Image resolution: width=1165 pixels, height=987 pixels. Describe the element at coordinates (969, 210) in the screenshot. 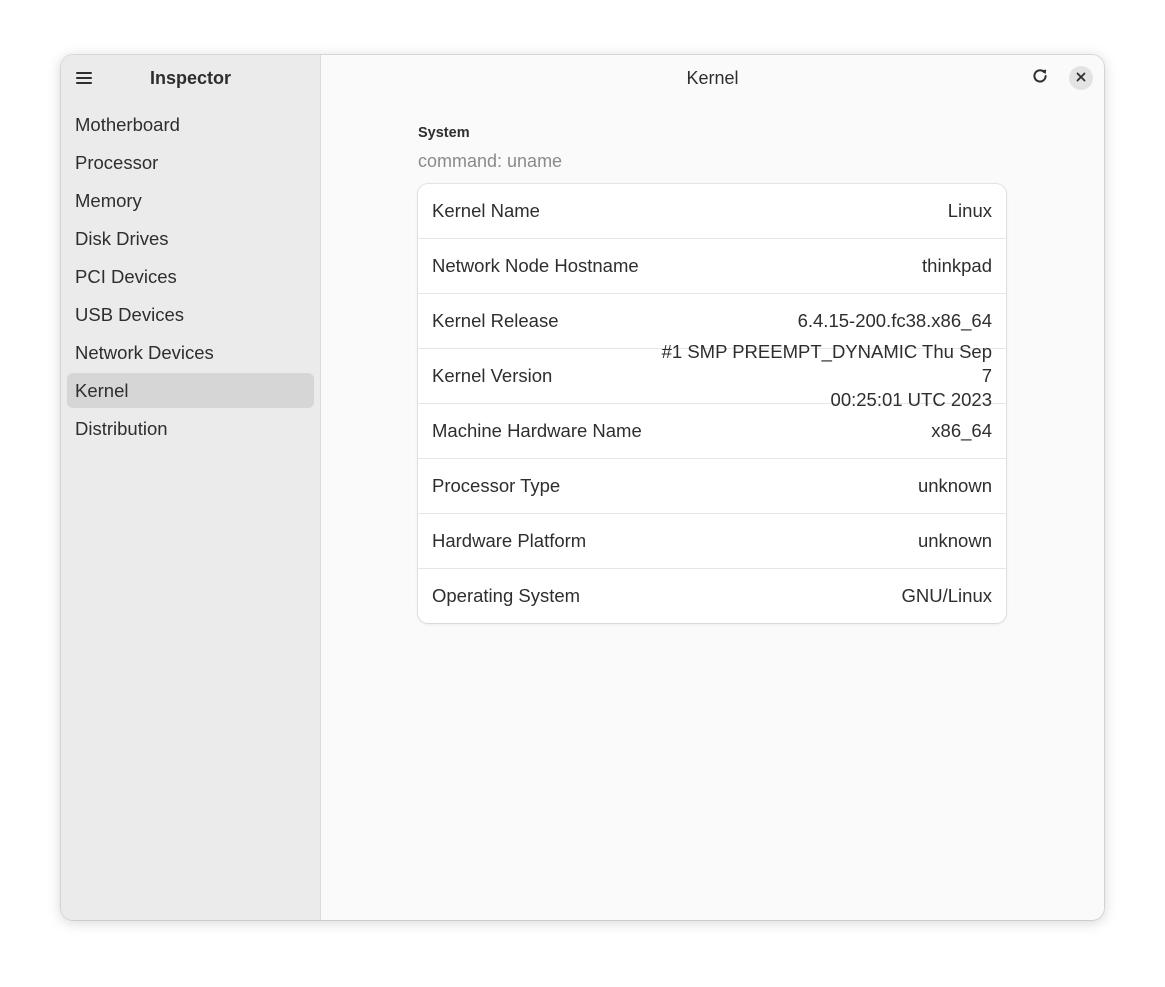

I see `property-value: Linux` at that location.